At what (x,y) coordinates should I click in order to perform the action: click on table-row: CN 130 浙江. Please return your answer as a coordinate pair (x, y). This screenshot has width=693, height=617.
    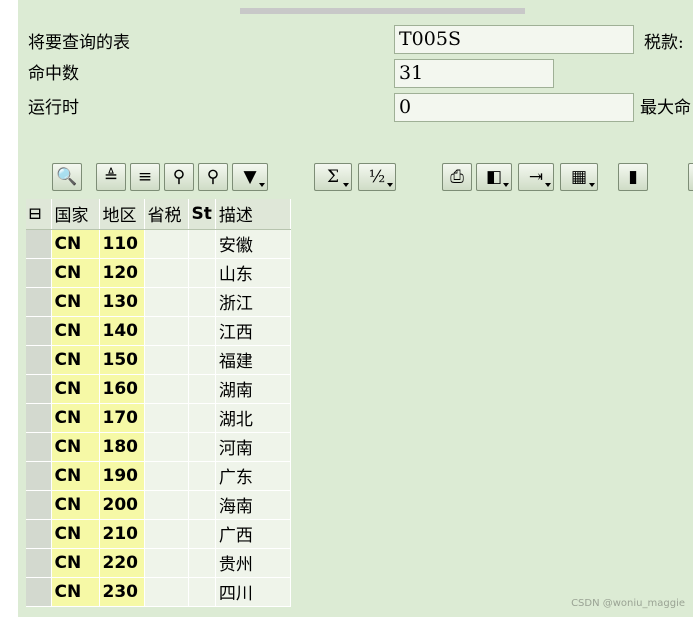
    Looking at the image, I should click on (158, 302).